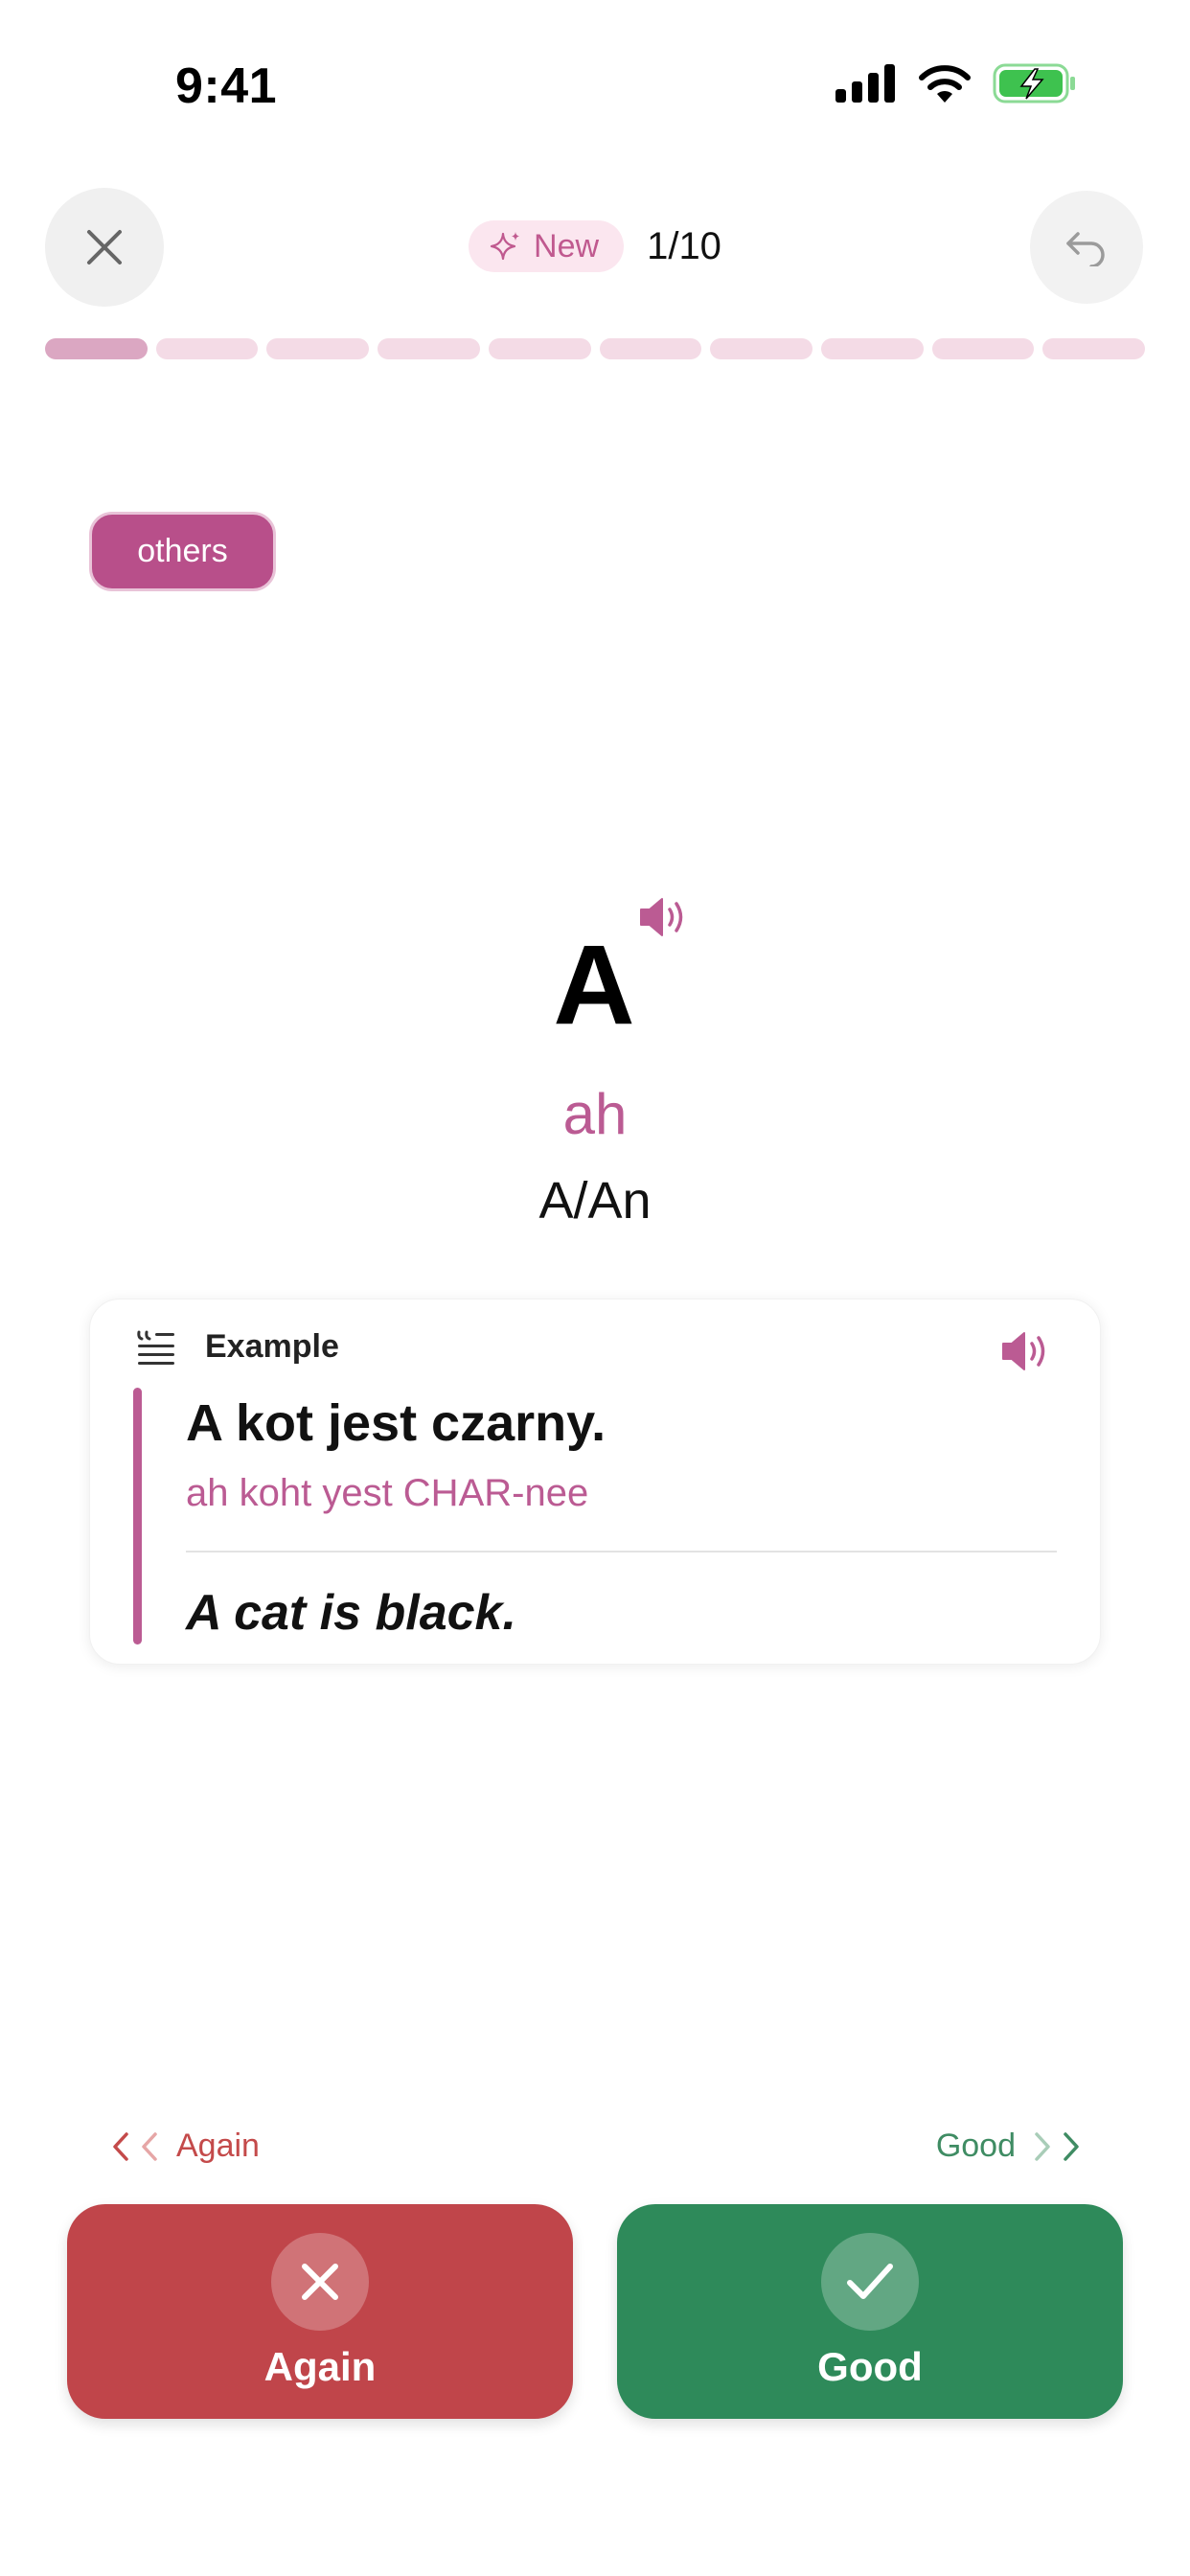 The width and height of the screenshot is (1190, 2576). I want to click on wifi-icon, so click(945, 84).